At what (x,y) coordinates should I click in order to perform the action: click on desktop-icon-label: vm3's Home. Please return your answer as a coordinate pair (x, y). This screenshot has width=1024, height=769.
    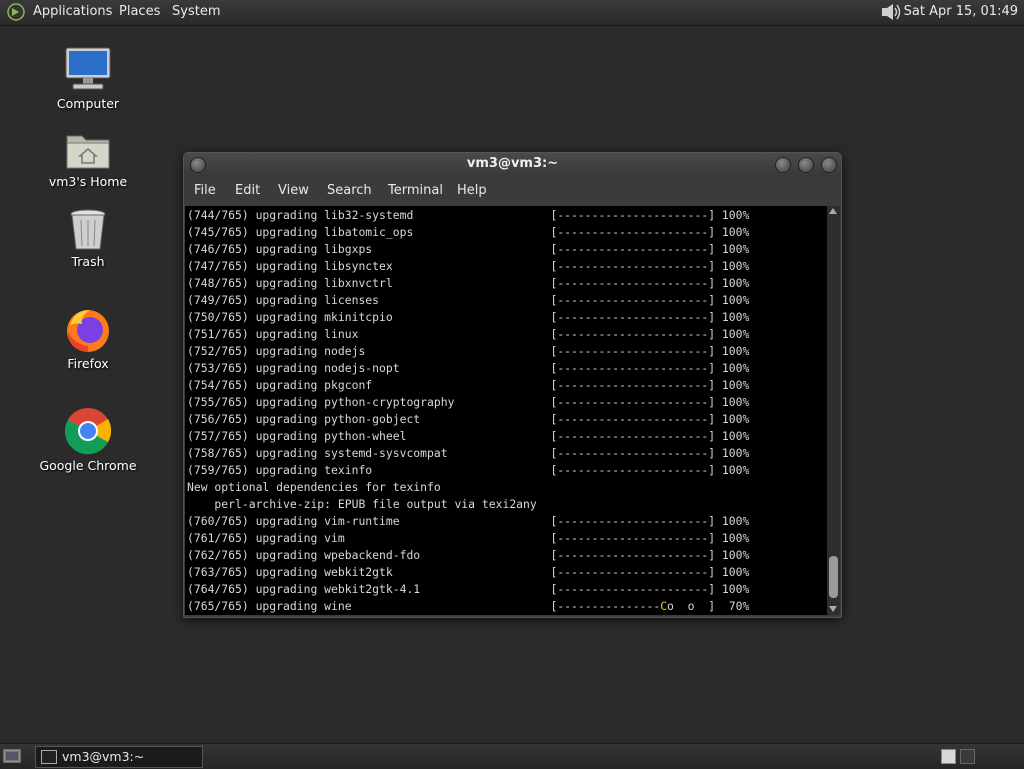
    Looking at the image, I should click on (88, 181).